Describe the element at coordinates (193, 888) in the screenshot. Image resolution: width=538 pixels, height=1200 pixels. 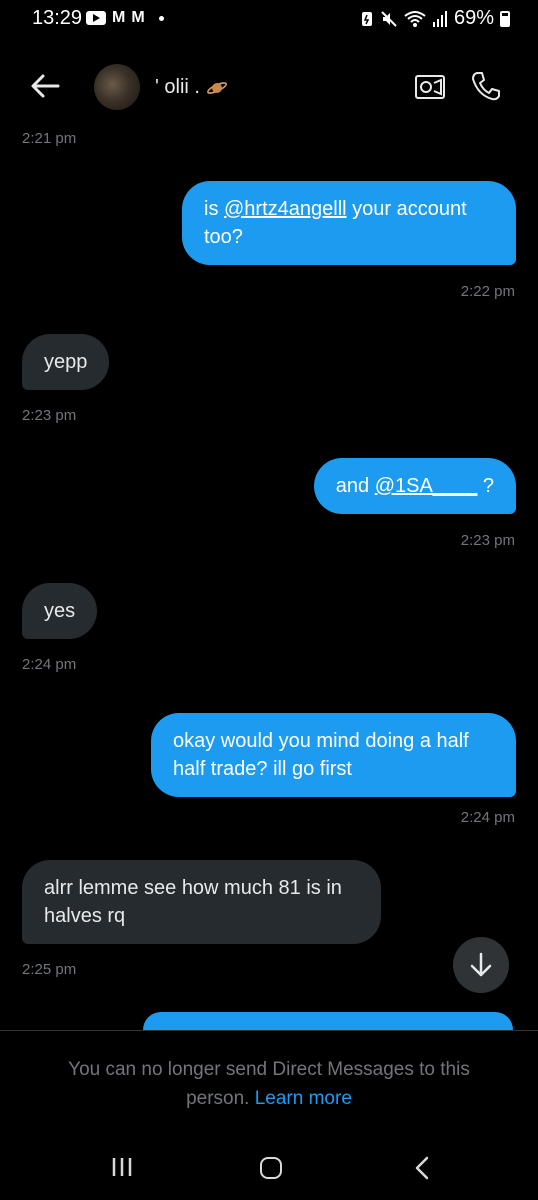
I see `message-text: alrr lemme see how much 81 is in` at that location.